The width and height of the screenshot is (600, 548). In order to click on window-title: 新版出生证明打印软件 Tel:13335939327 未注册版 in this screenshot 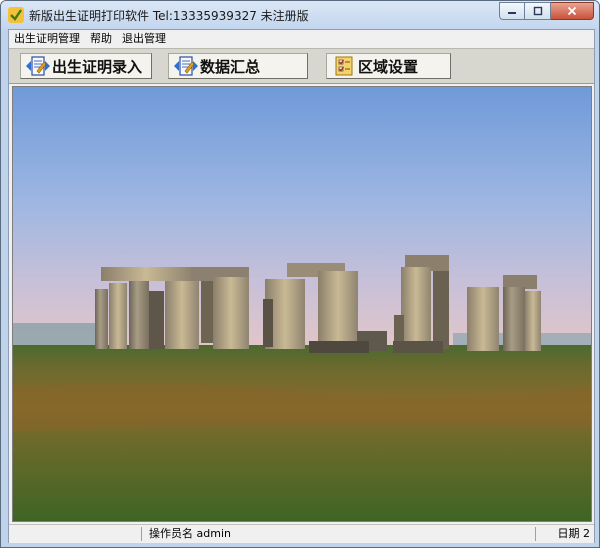, I will do `click(169, 16)`.